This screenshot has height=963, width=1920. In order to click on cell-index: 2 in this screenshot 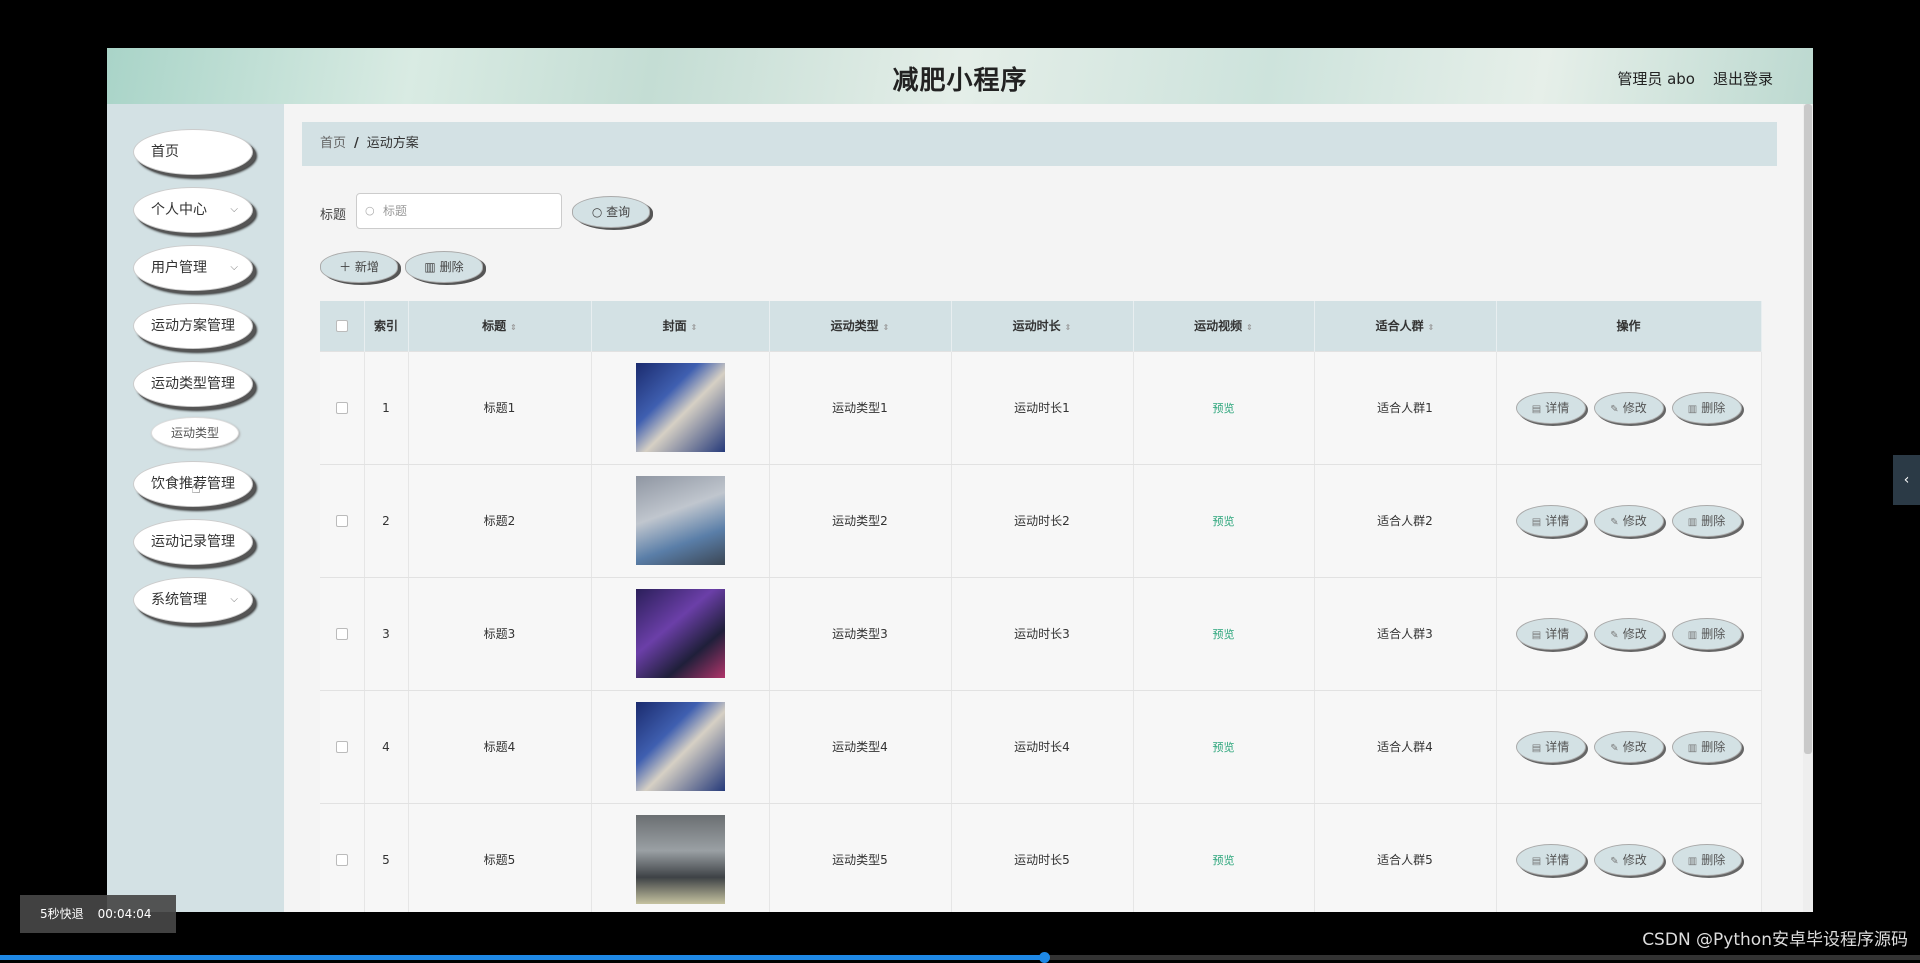, I will do `click(386, 520)`.